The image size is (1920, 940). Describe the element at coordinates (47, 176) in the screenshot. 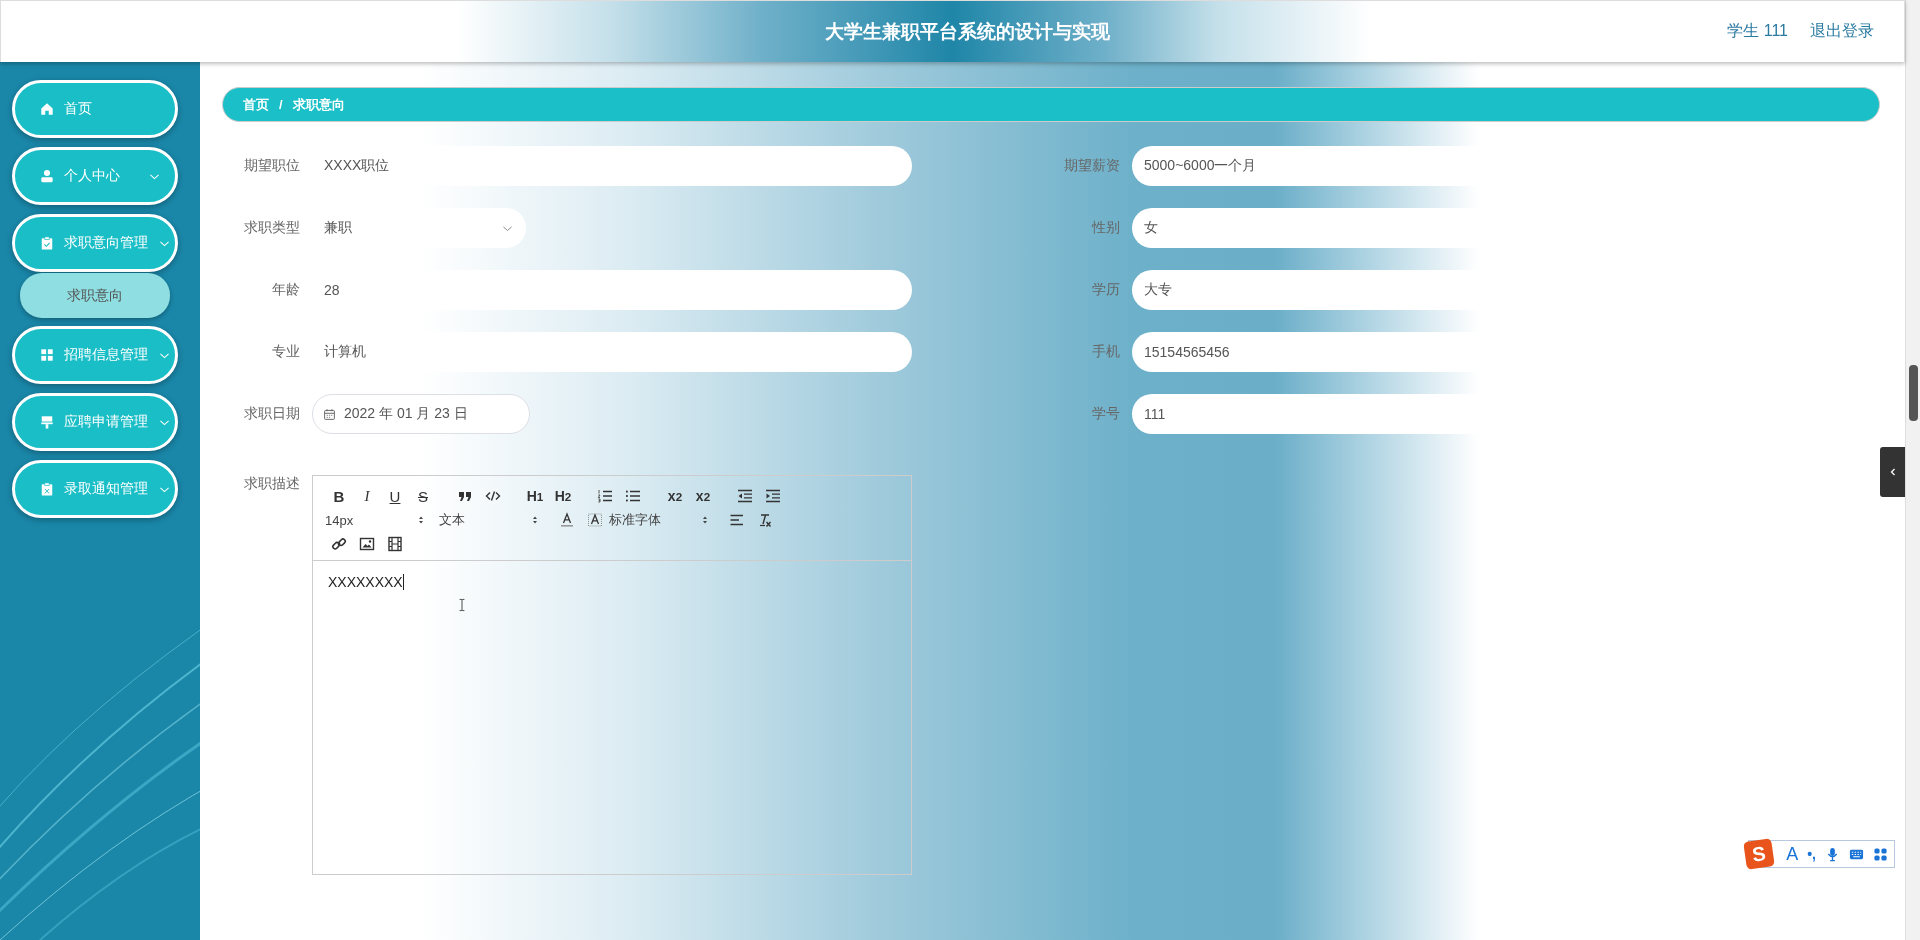

I see `user-icon` at that location.